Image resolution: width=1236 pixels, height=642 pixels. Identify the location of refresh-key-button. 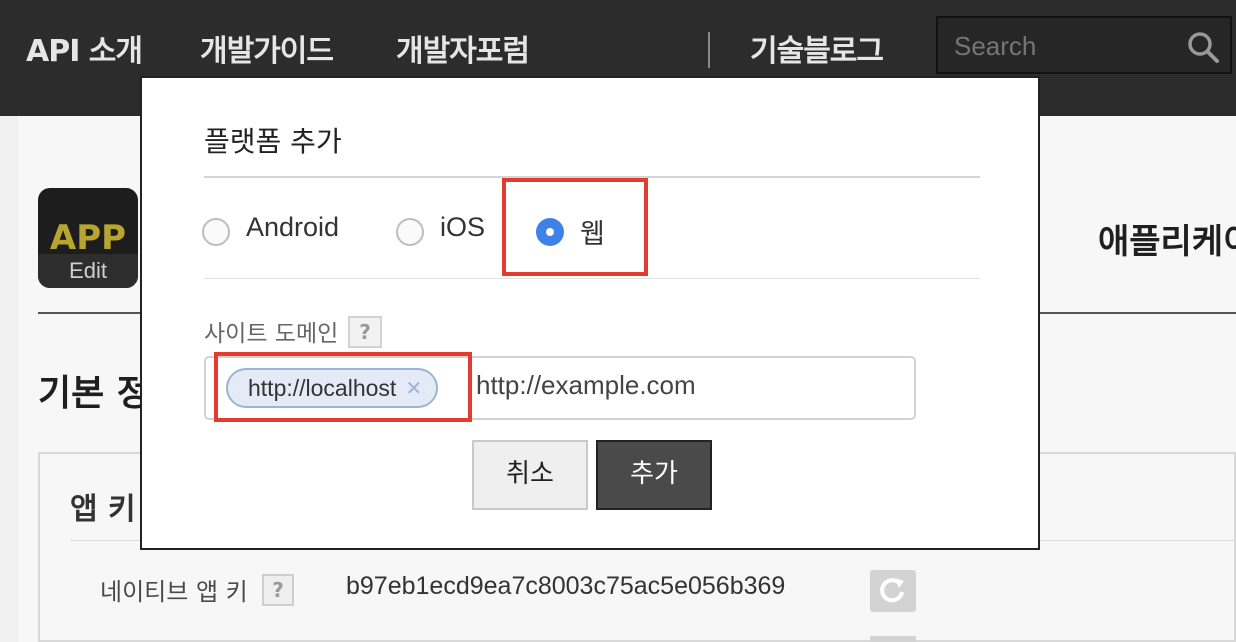
(893, 591).